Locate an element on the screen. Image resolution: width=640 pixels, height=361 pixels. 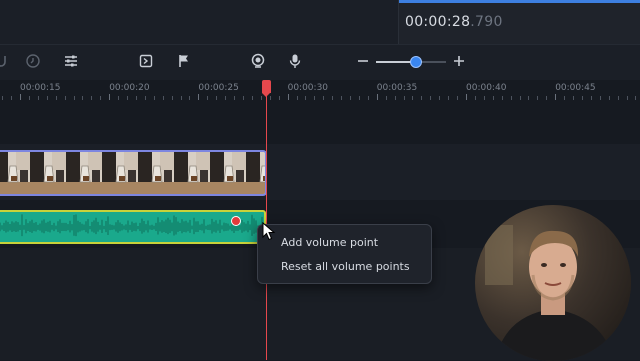
menu-item-reset-volume-points: Reset all volume points is located at coordinates (345, 266).